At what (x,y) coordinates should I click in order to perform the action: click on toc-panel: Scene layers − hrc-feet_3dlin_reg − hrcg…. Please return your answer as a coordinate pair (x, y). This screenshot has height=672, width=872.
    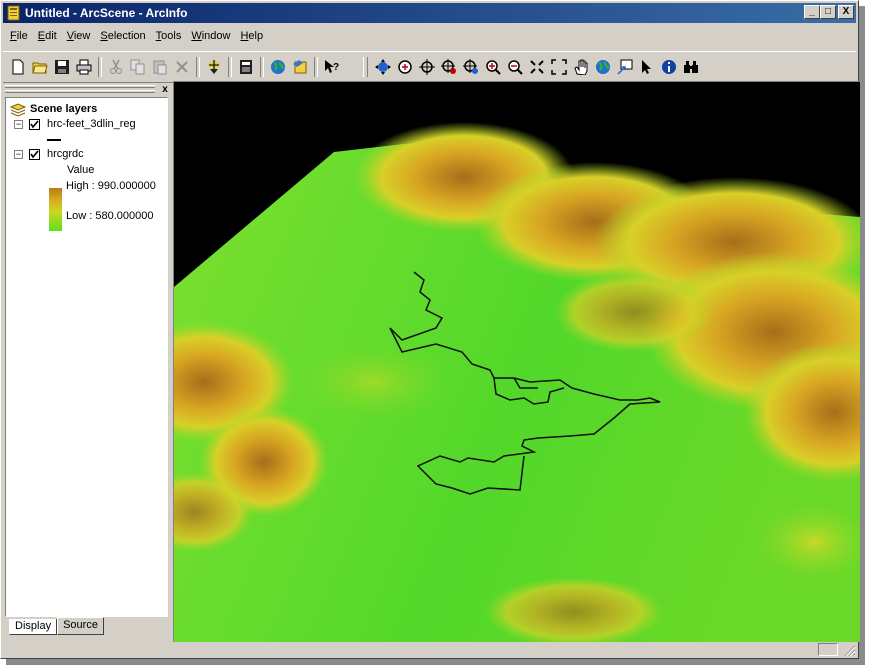
    Looking at the image, I should click on (86, 357).